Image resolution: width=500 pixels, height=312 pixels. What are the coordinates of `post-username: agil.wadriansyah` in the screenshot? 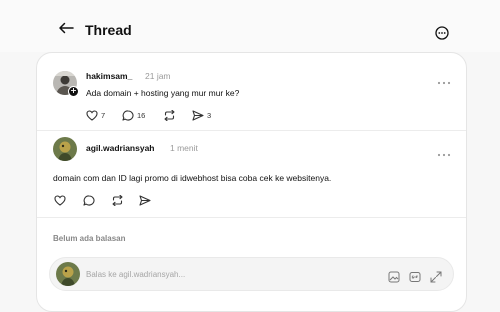 It's located at (120, 148).